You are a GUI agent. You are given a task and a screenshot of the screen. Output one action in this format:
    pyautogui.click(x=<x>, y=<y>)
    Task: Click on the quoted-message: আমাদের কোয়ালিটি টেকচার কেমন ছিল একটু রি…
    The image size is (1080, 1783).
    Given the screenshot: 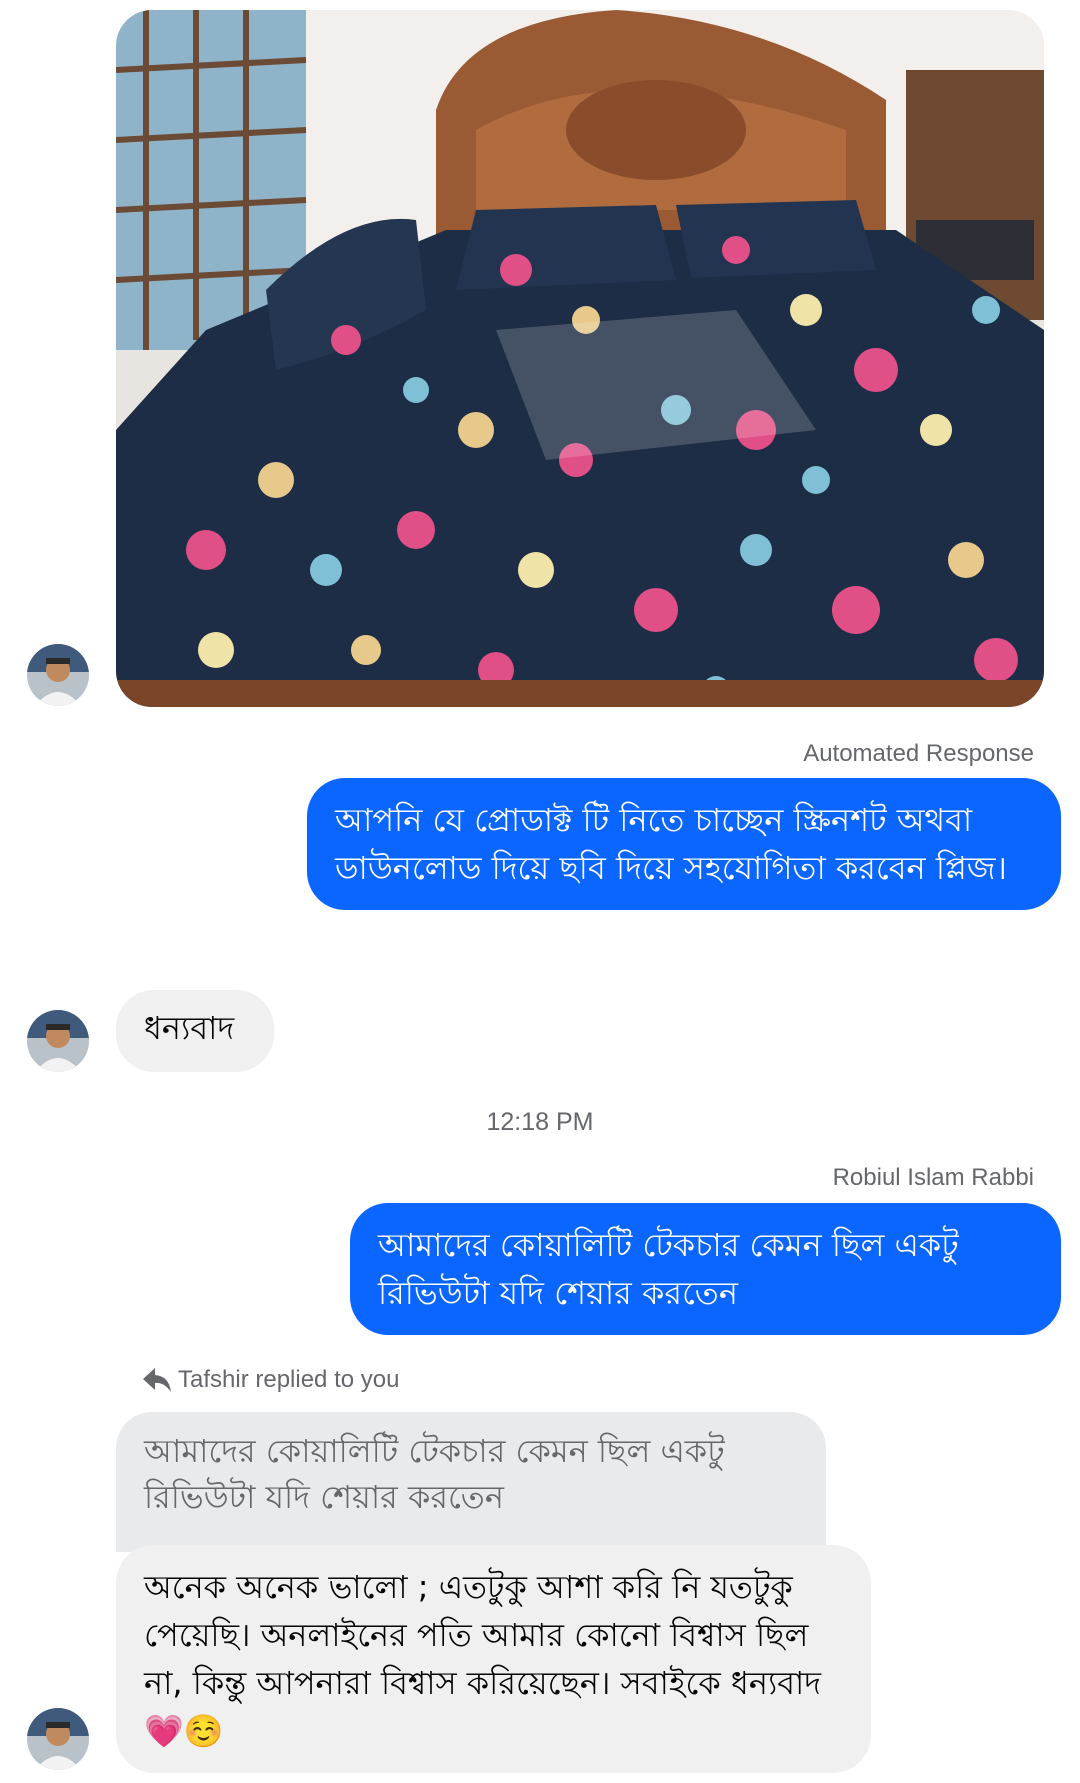 What is the action you would take?
    pyautogui.click(x=471, y=1482)
    